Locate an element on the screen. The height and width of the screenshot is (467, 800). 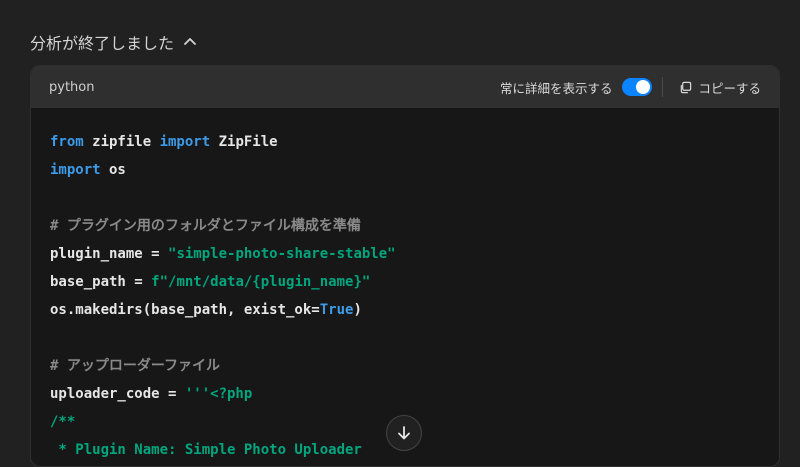
code-token: base_path = is located at coordinates (101, 282).